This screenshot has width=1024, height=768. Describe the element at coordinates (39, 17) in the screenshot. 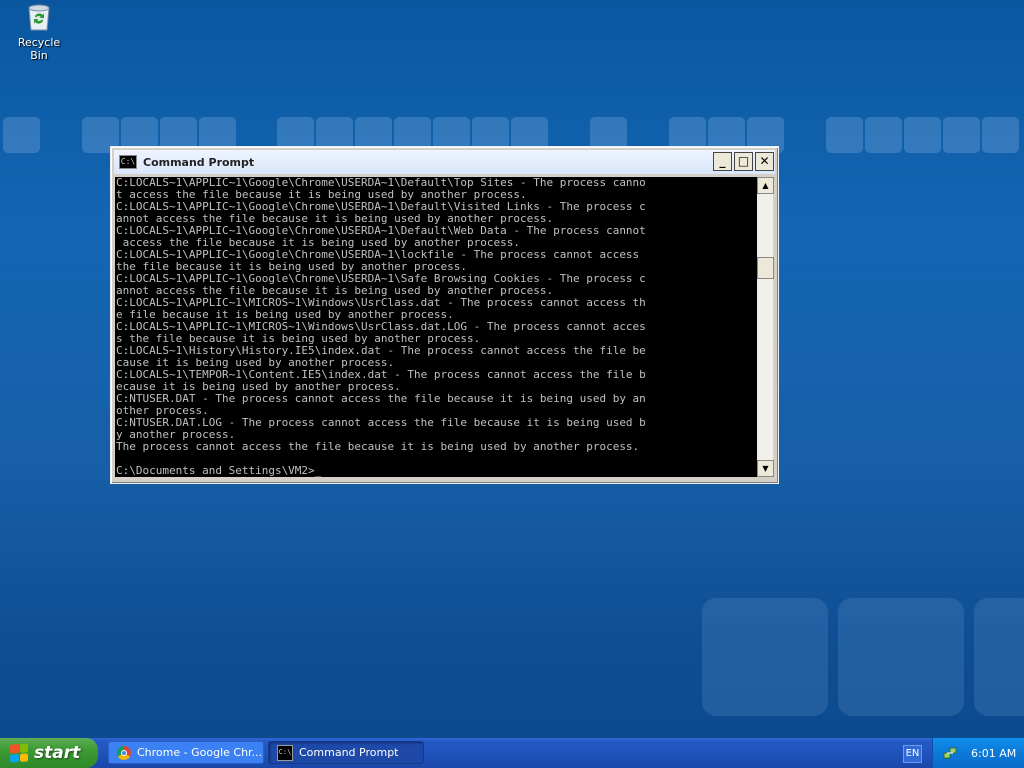

I see `recycle-bin-icon` at that location.